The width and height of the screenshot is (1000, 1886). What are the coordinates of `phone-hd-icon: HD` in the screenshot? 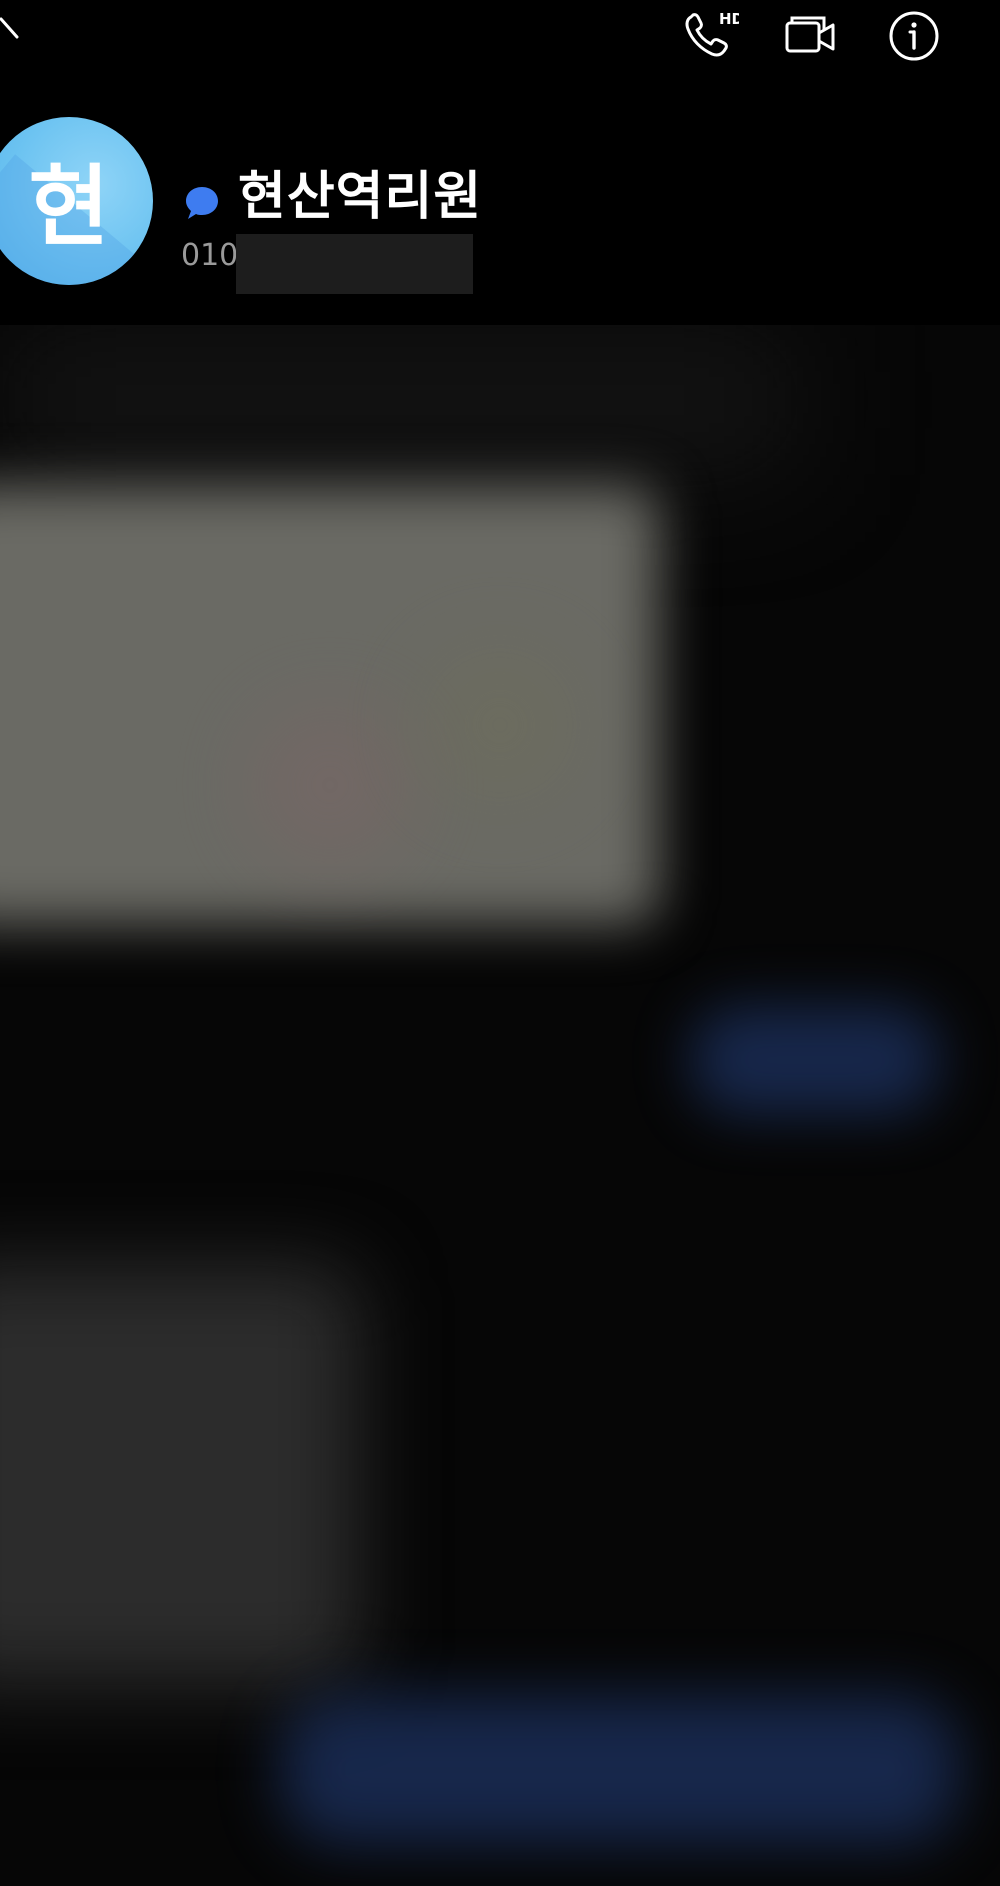 It's located at (712, 33).